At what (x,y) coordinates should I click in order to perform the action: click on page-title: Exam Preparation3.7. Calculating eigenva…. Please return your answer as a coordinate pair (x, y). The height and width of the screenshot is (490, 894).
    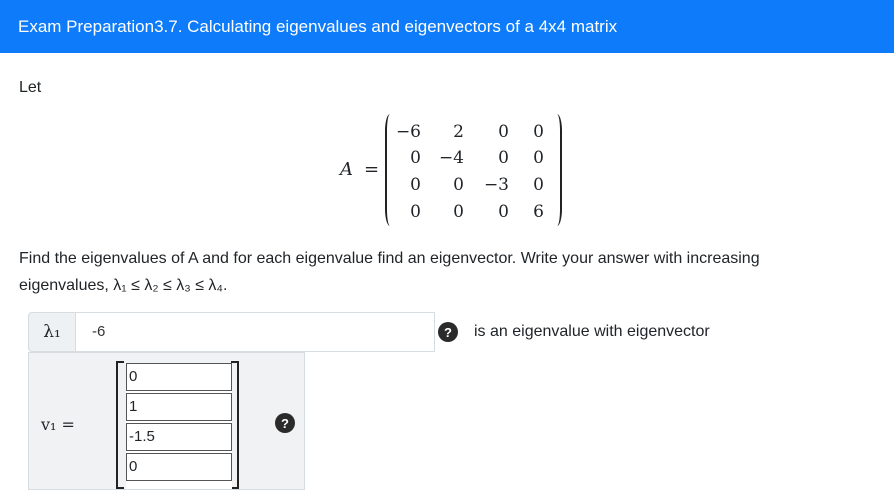
    Looking at the image, I should click on (318, 26).